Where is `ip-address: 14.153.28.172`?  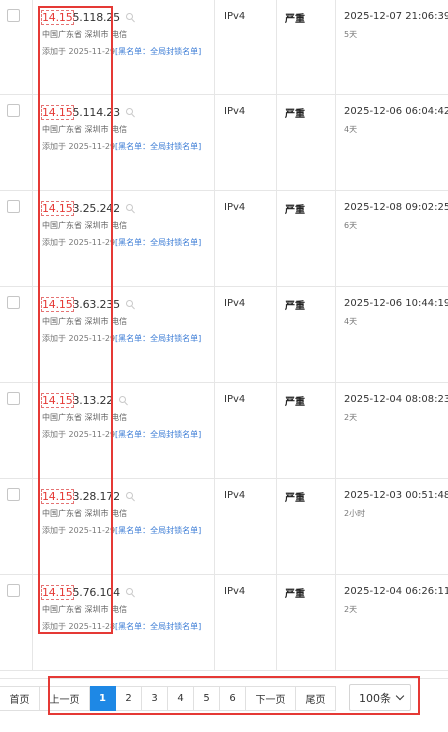
ip-address: 14.153.28.172 is located at coordinates (87, 496).